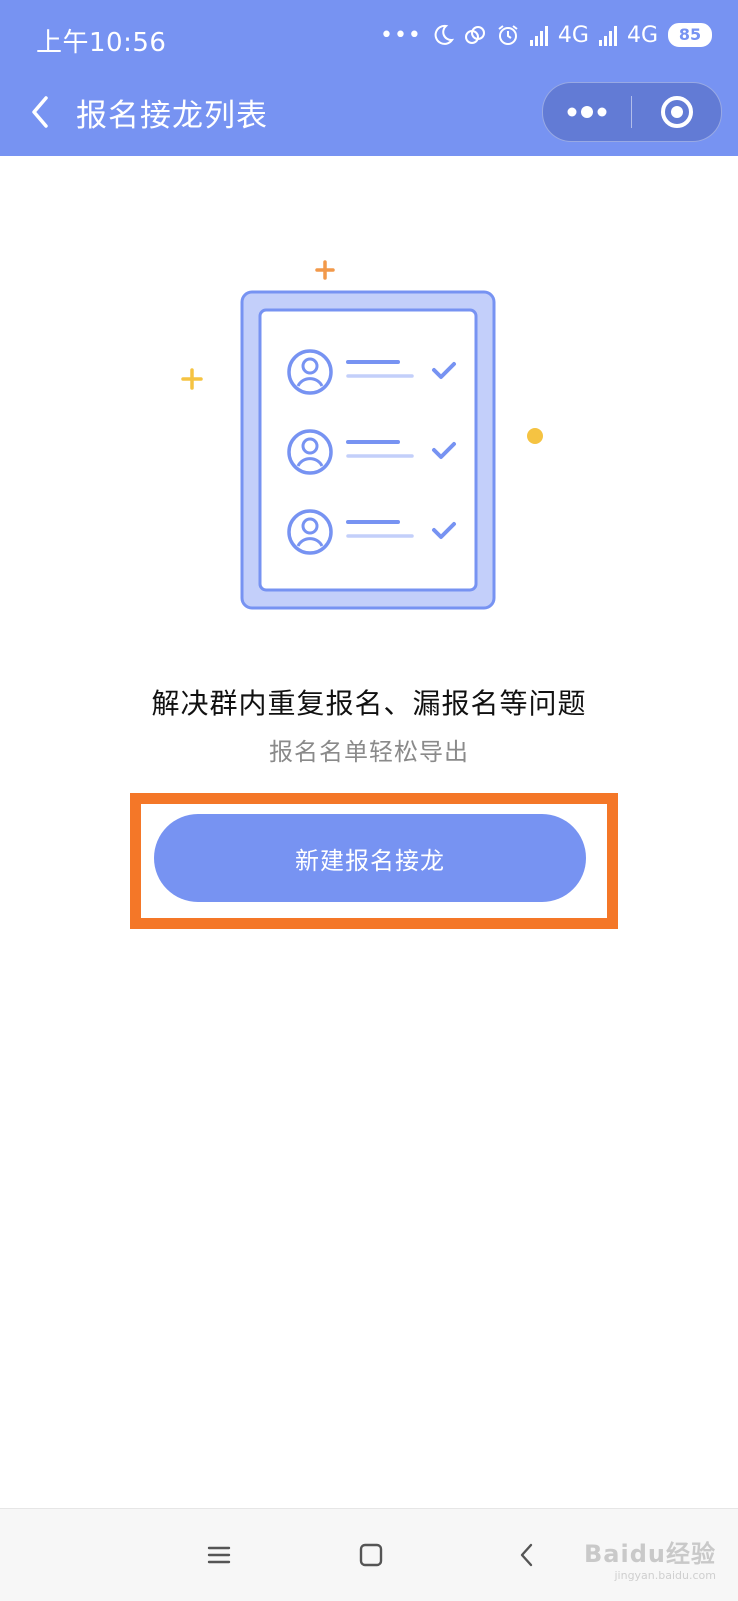 The width and height of the screenshot is (738, 1601). Describe the element at coordinates (41, 112) in the screenshot. I see `chevron-left-icon` at that location.